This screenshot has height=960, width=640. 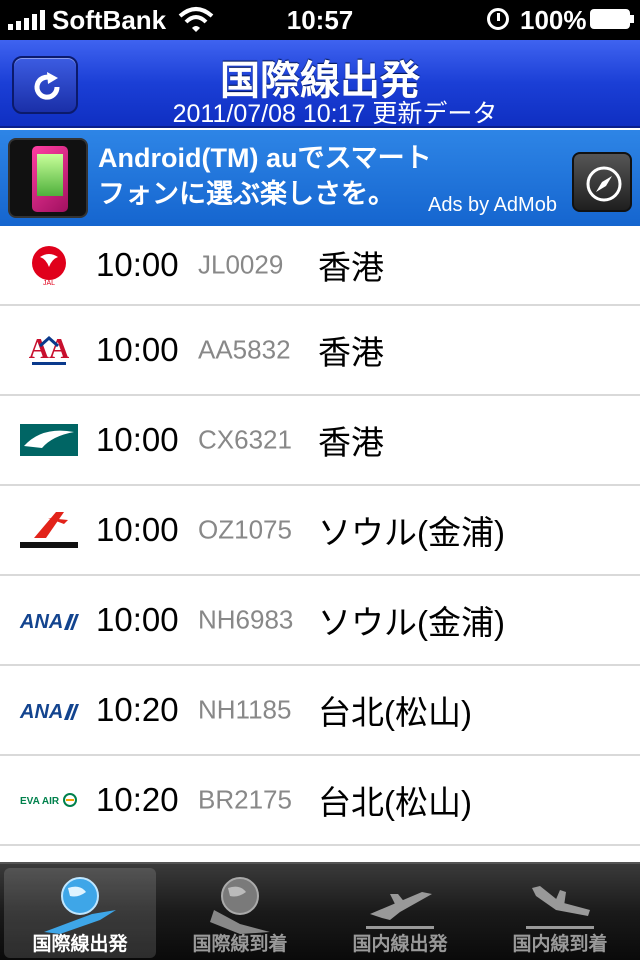 I want to click on tab-bar: 国際線出発 国際線到着 国内線出発 国内線到着, so click(x=320, y=911).